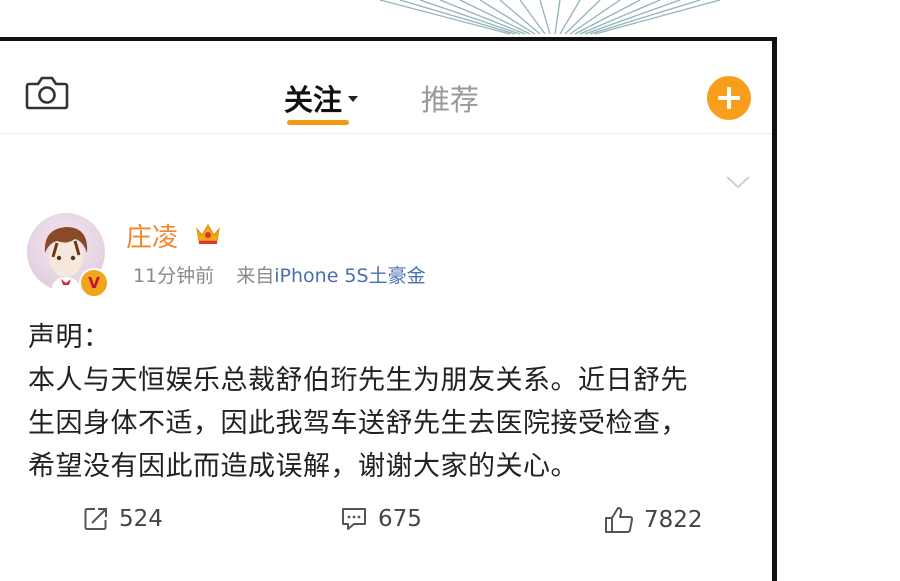  I want to click on post-content-line: 生因身体不适，因此我驾车送舒先生去医院接受检查，, so click(358, 423).